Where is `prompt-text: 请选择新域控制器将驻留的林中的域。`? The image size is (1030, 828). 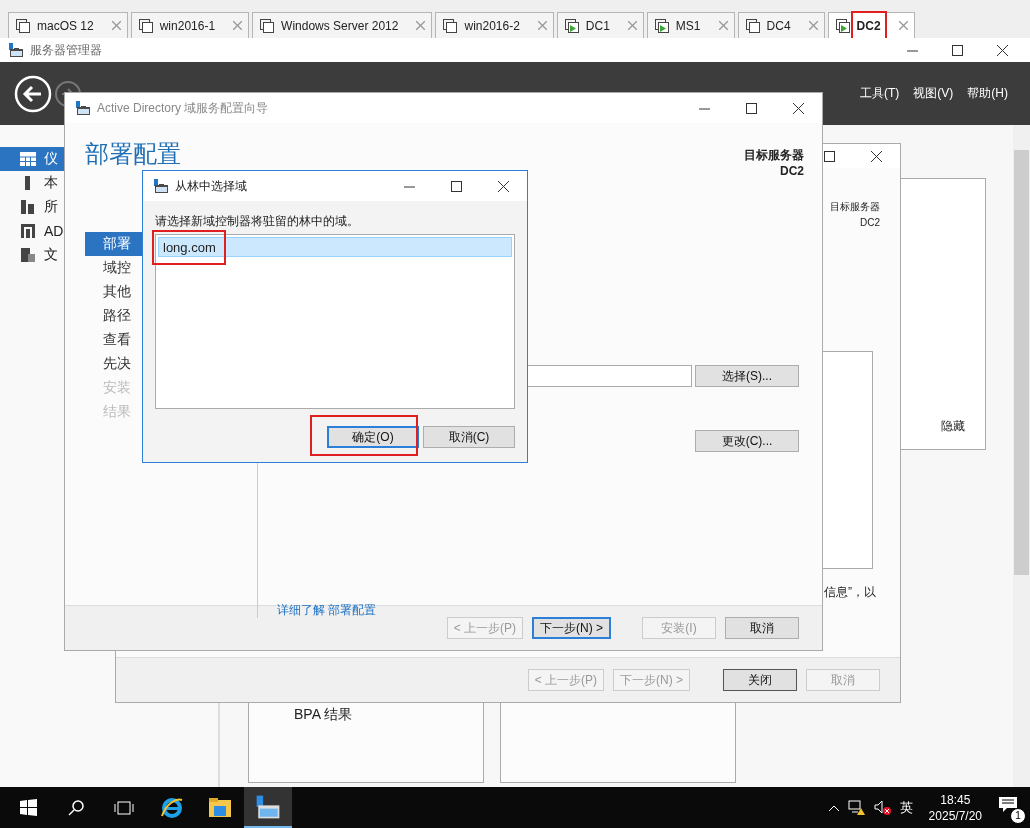
prompt-text: 请选择新域控制器将驻留的林中的域。 is located at coordinates (257, 221).